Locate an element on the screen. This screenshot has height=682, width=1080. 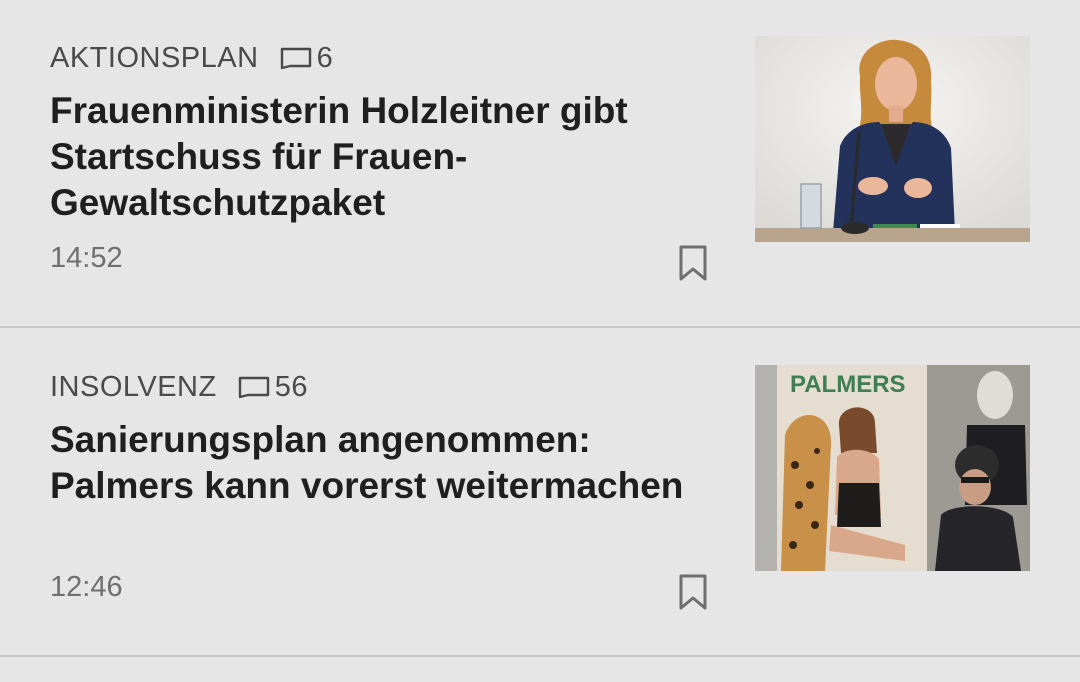
article-kicker: AKTIONSPLAN is located at coordinates (154, 57).